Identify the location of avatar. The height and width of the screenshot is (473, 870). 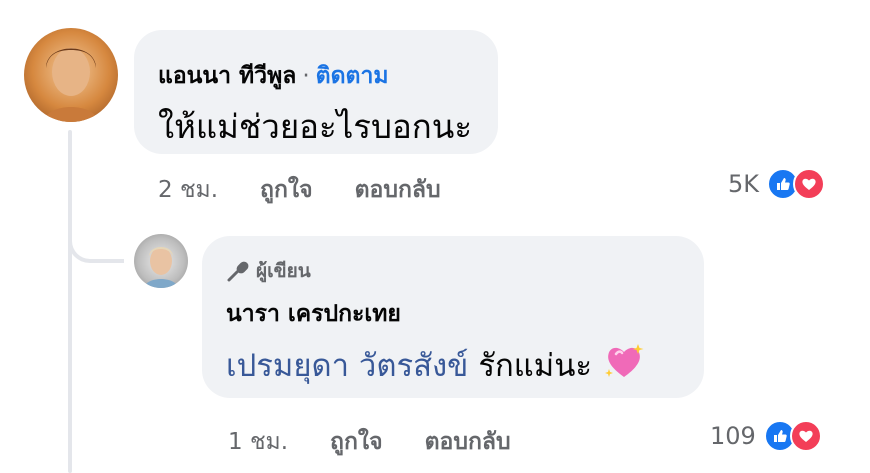
(71, 75).